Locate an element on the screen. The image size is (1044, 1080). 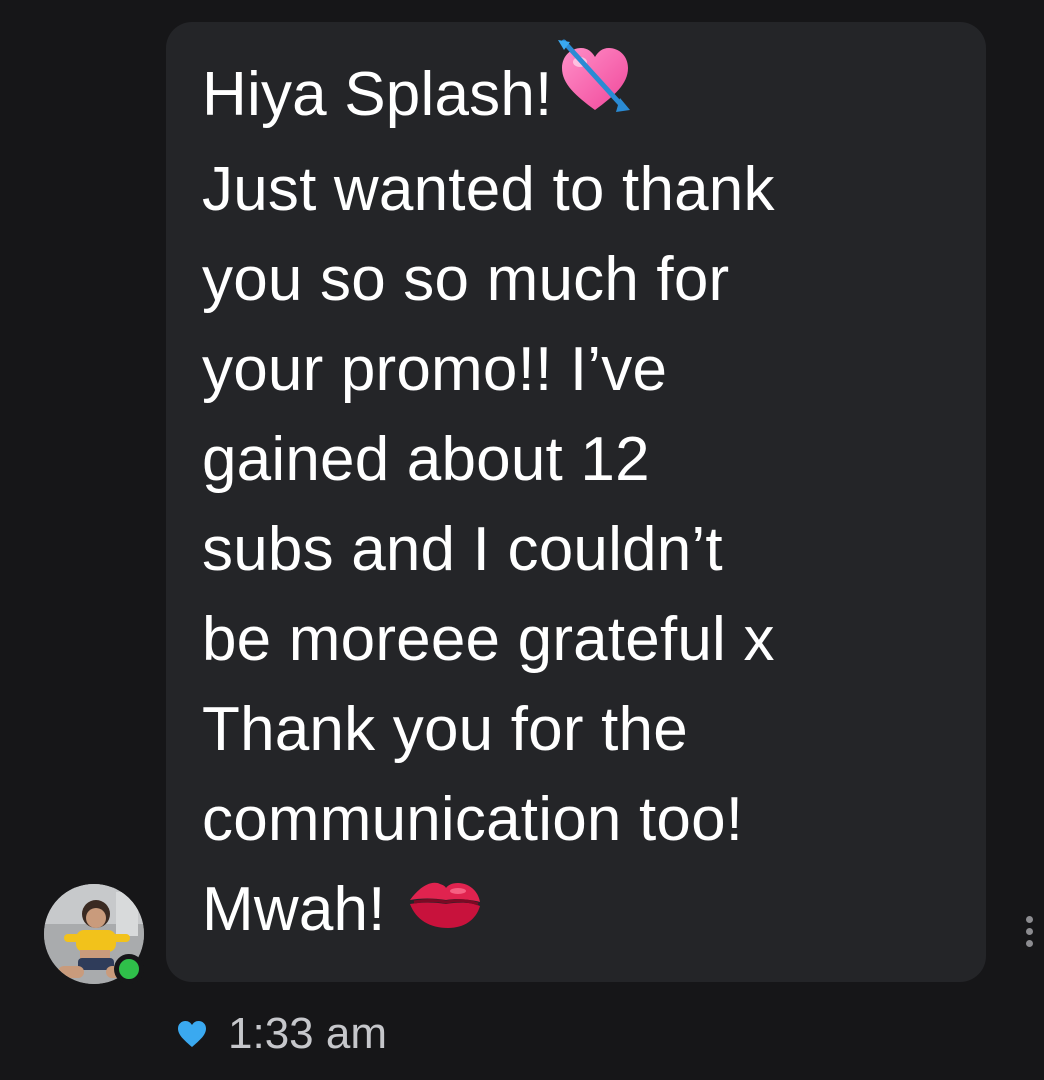
message-line: communication too! is located at coordinates (473, 820).